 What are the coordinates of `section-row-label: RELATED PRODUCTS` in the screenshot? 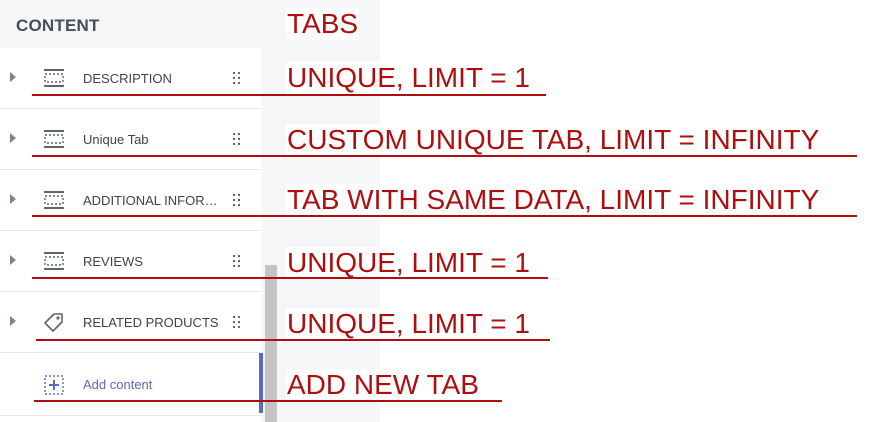 It's located at (151, 322).